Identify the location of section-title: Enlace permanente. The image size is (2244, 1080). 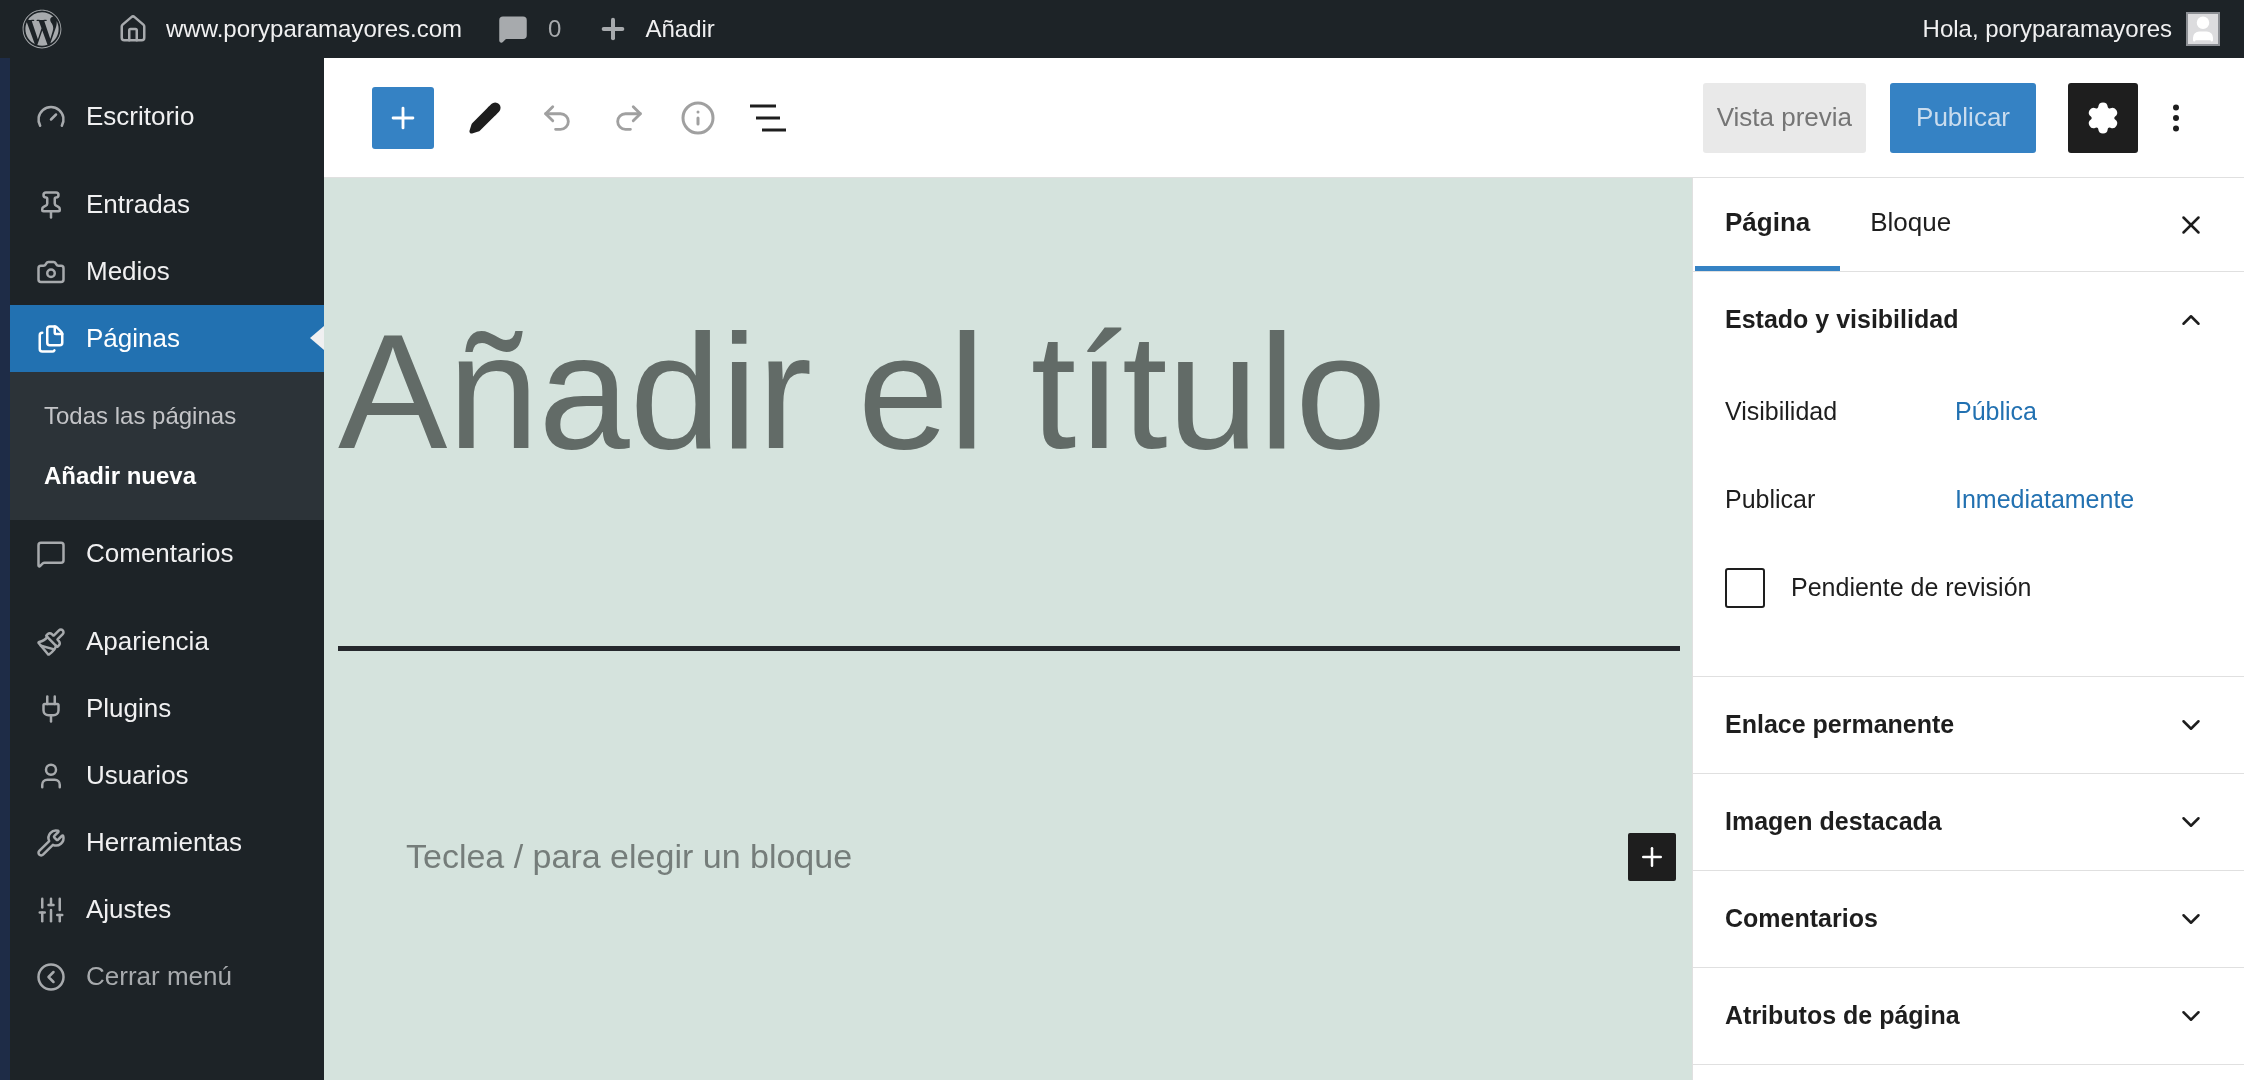
(1840, 725).